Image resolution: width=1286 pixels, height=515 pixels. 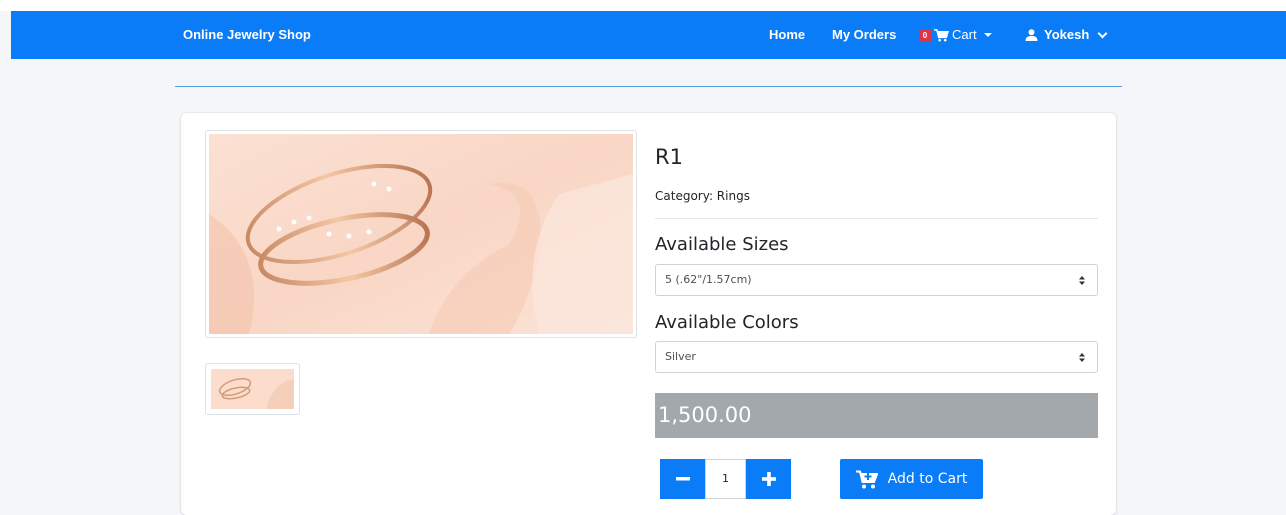 I want to click on user-name: Yokesh, so click(x=1067, y=34).